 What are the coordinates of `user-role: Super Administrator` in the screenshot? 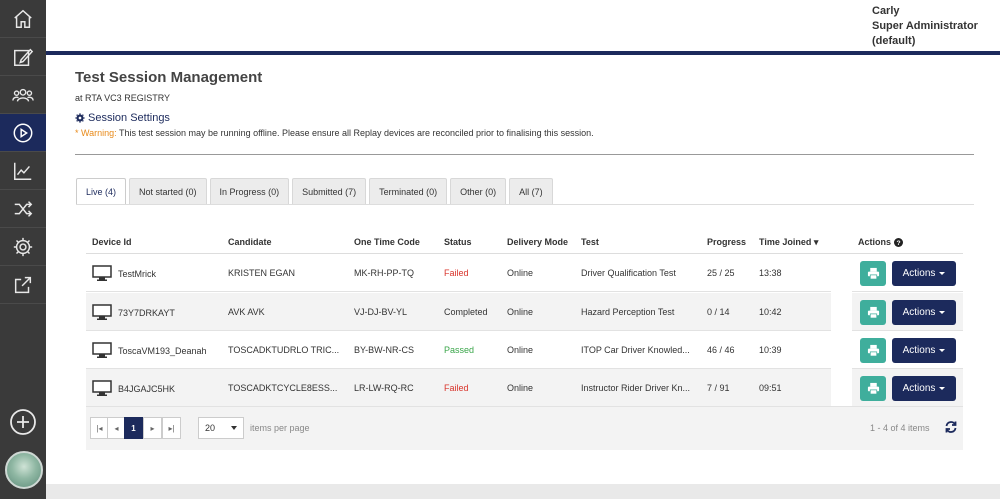 It's located at (925, 26).